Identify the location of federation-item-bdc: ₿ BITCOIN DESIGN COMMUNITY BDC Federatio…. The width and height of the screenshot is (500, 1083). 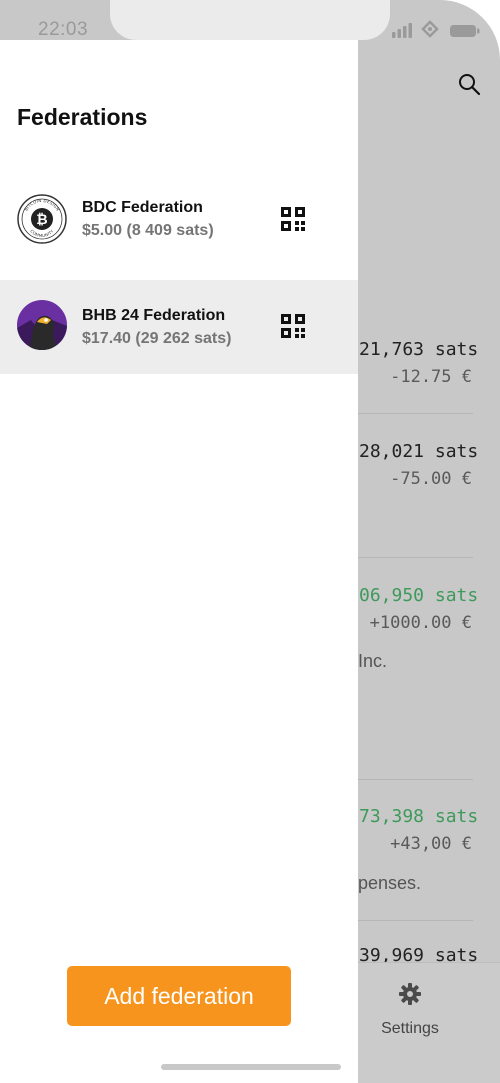
(179, 218).